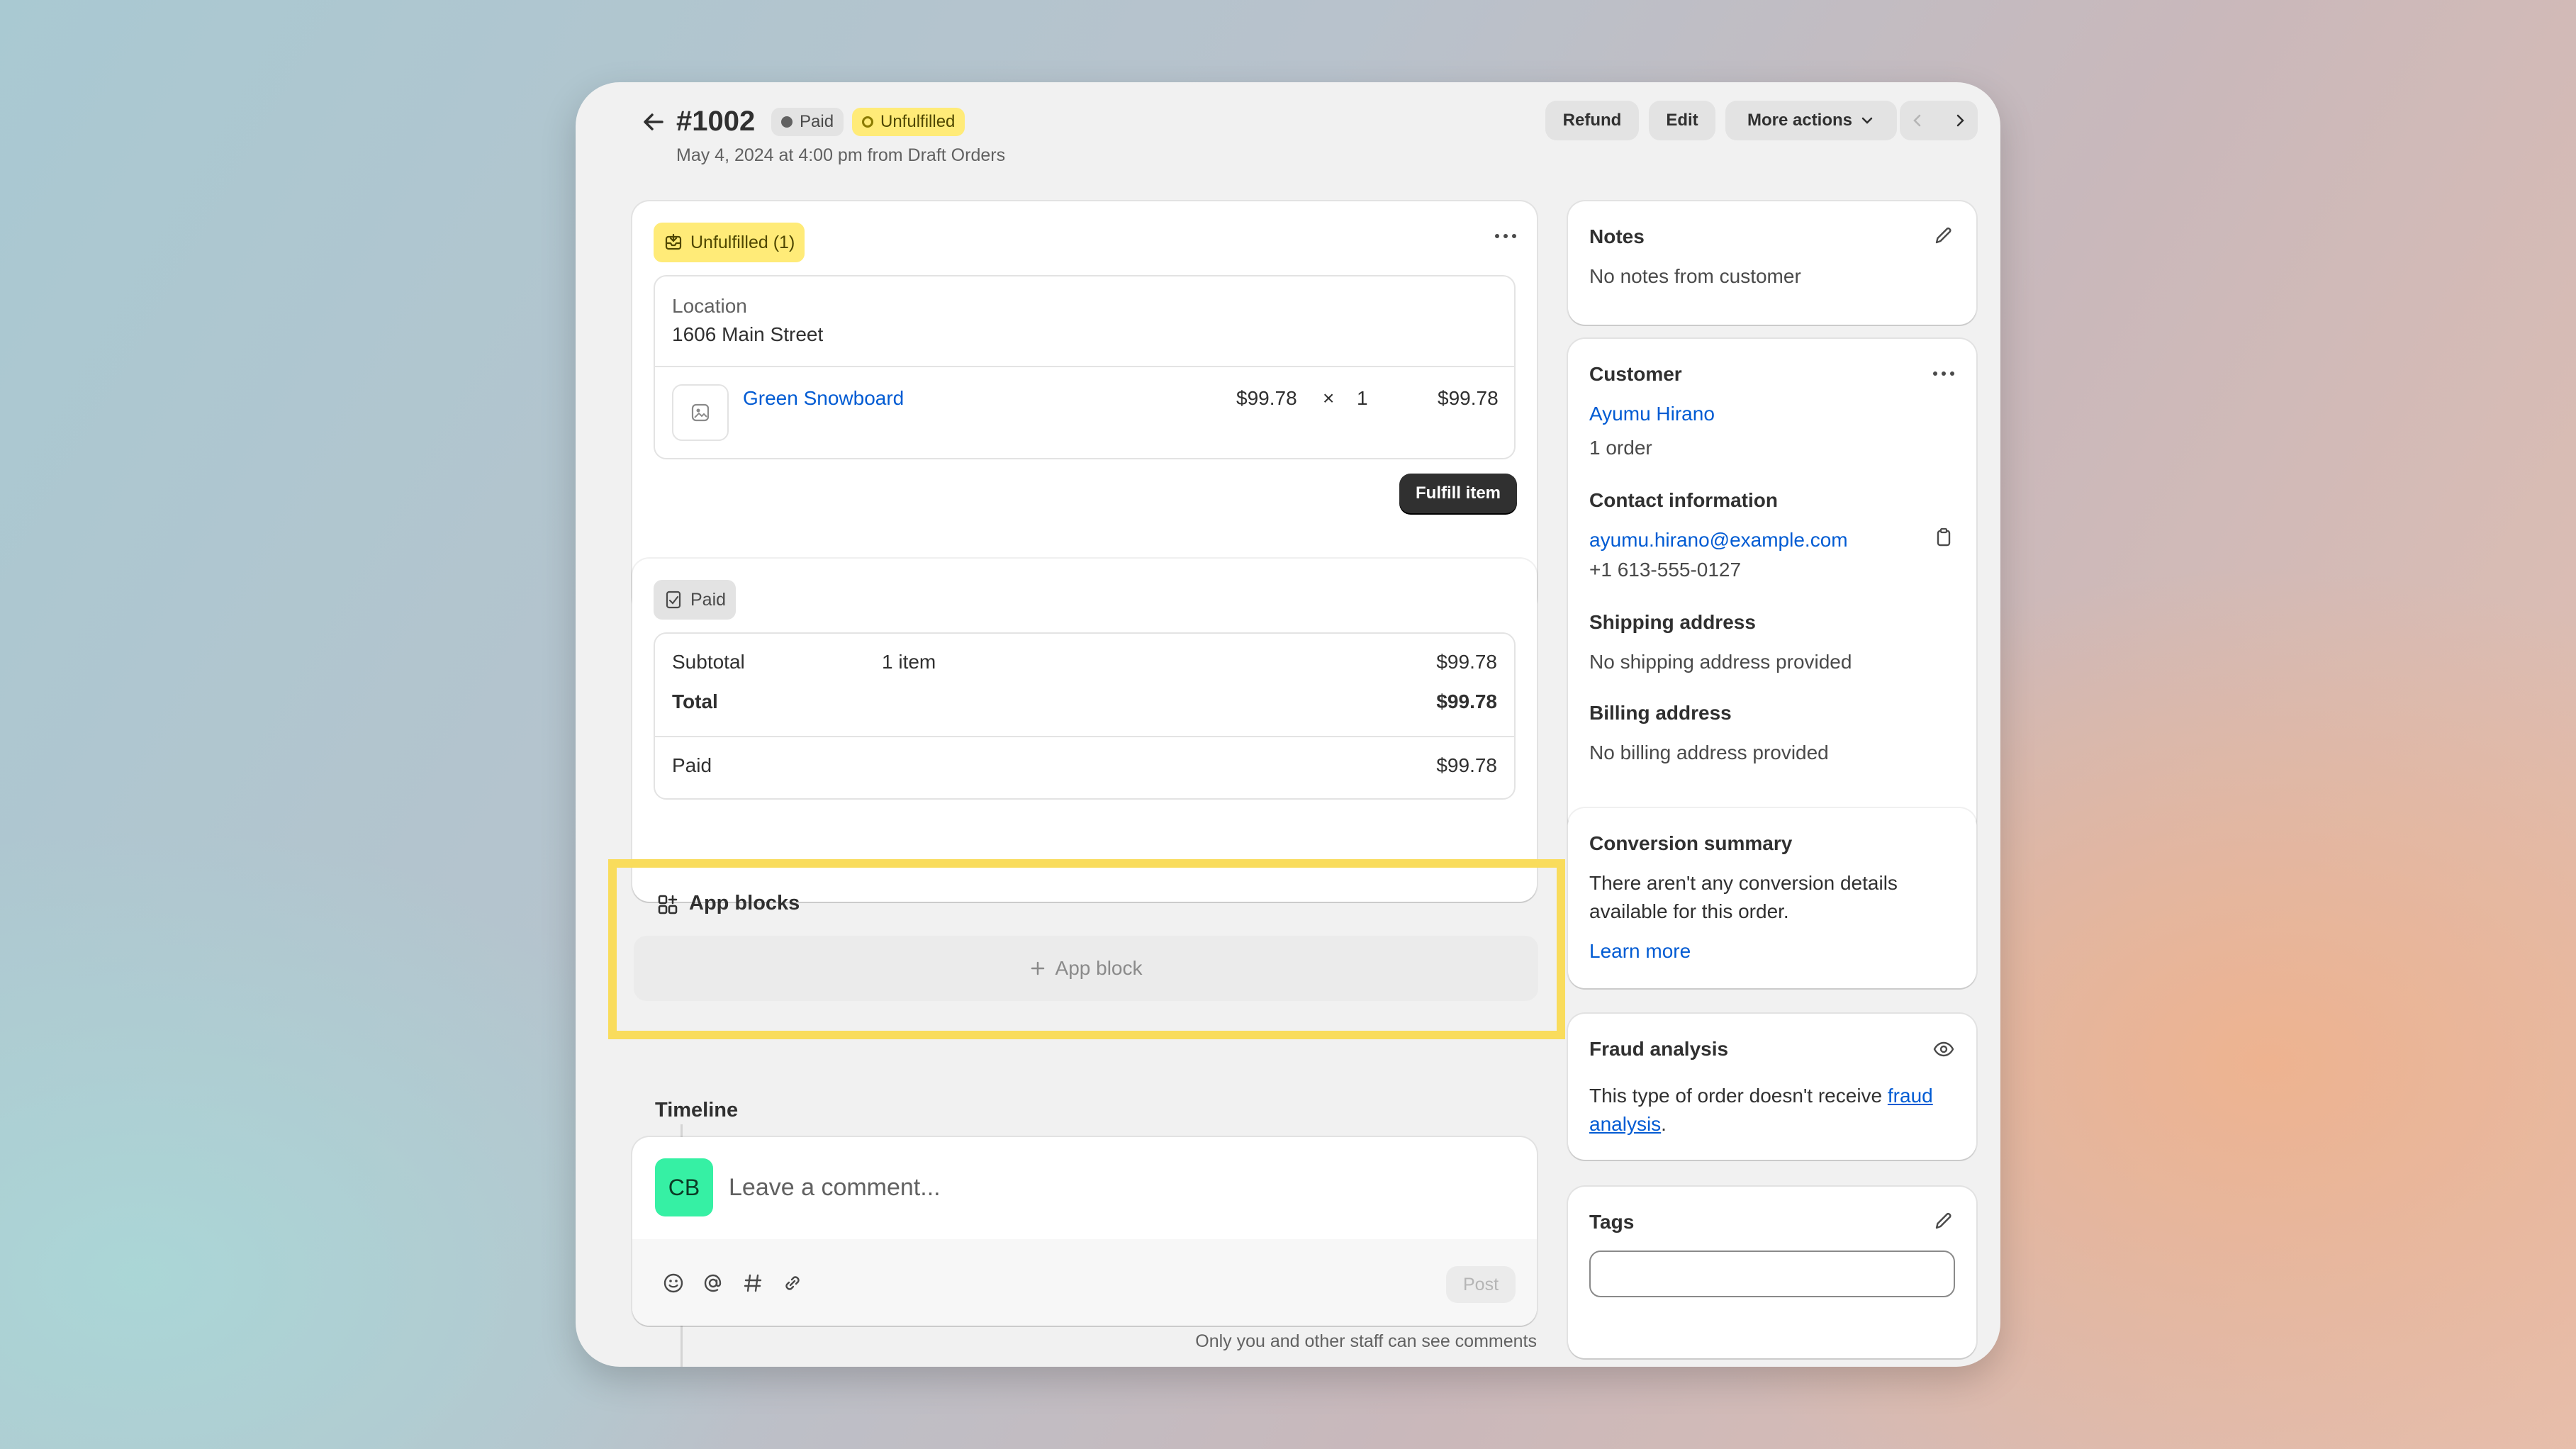  What do you see at coordinates (1944, 537) in the screenshot?
I see `copy-clipboard-icon` at bounding box center [1944, 537].